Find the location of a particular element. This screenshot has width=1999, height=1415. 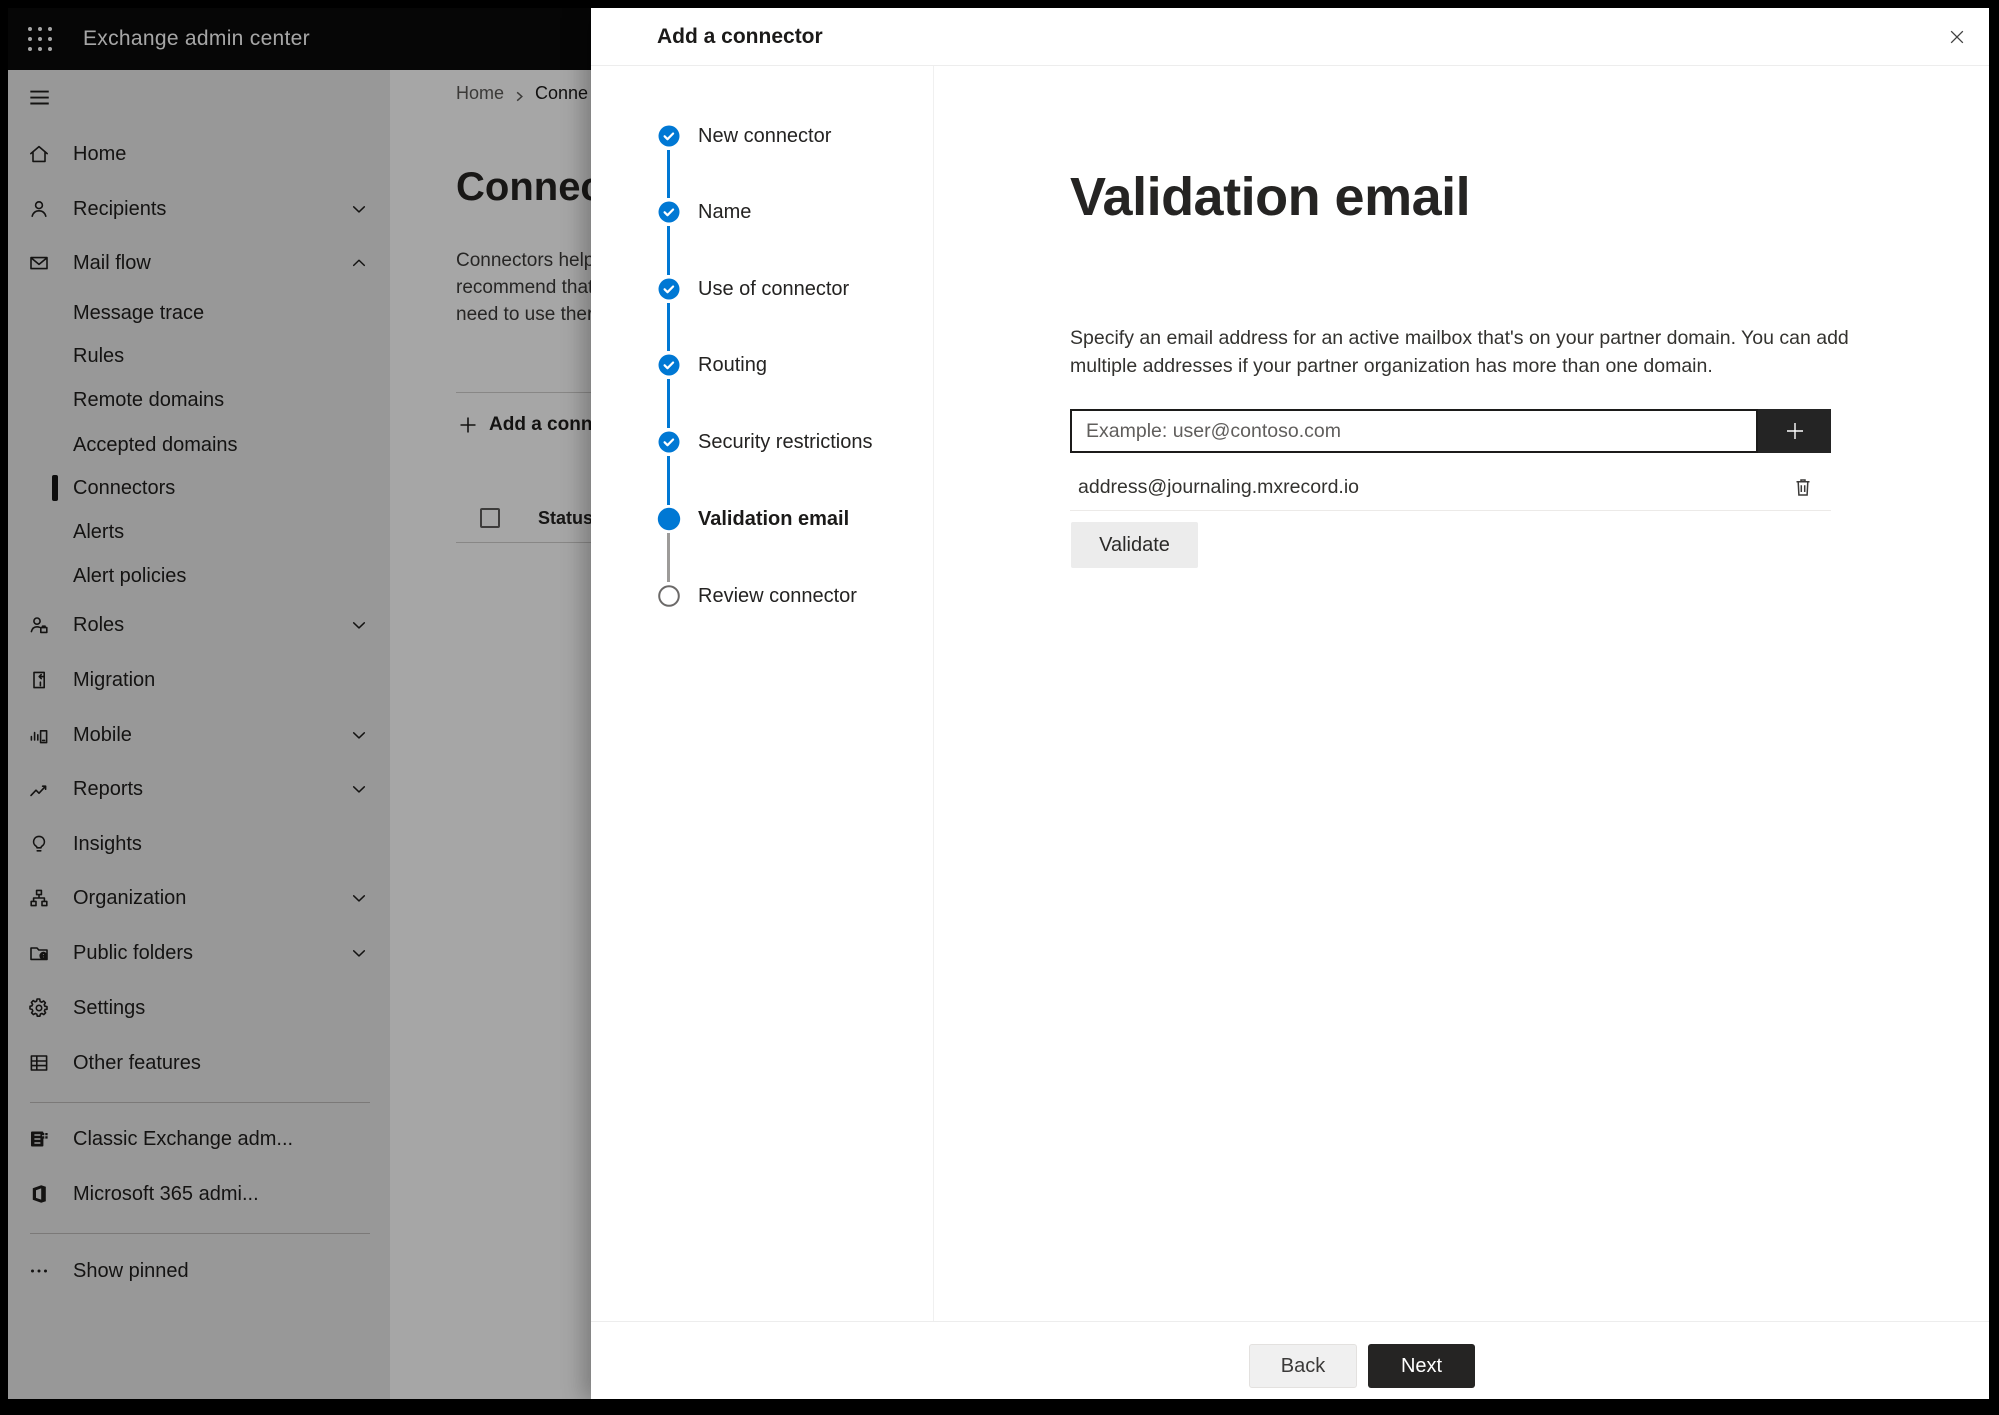

step-current-dot-icon is located at coordinates (669, 519).